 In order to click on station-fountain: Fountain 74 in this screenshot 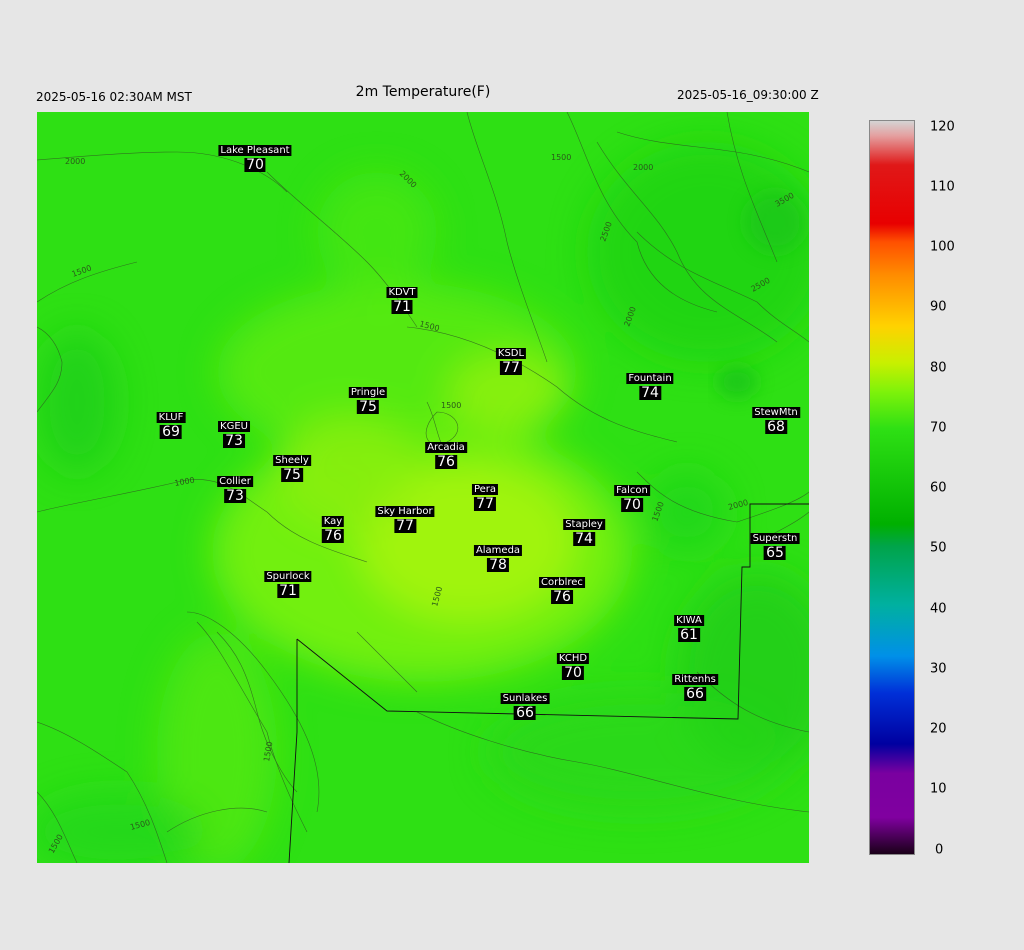, I will do `click(650, 384)`.